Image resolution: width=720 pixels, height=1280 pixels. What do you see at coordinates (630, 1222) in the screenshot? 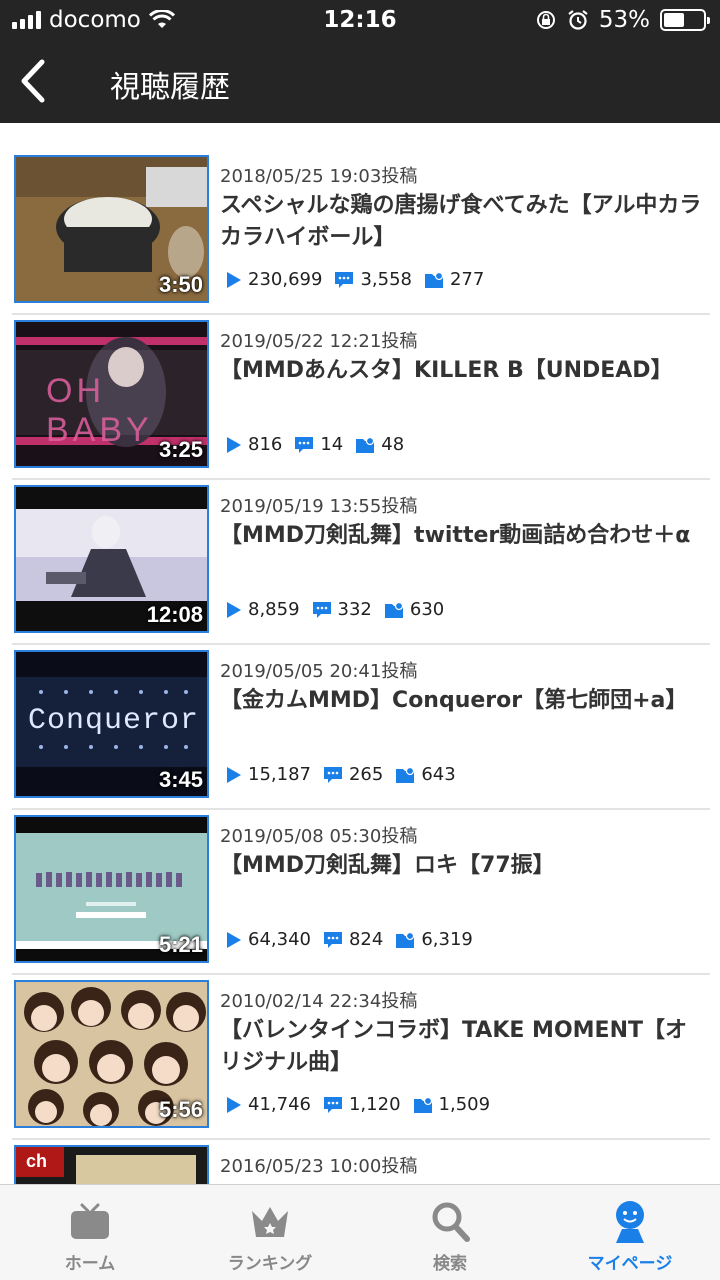
I see `user-icon` at bounding box center [630, 1222].